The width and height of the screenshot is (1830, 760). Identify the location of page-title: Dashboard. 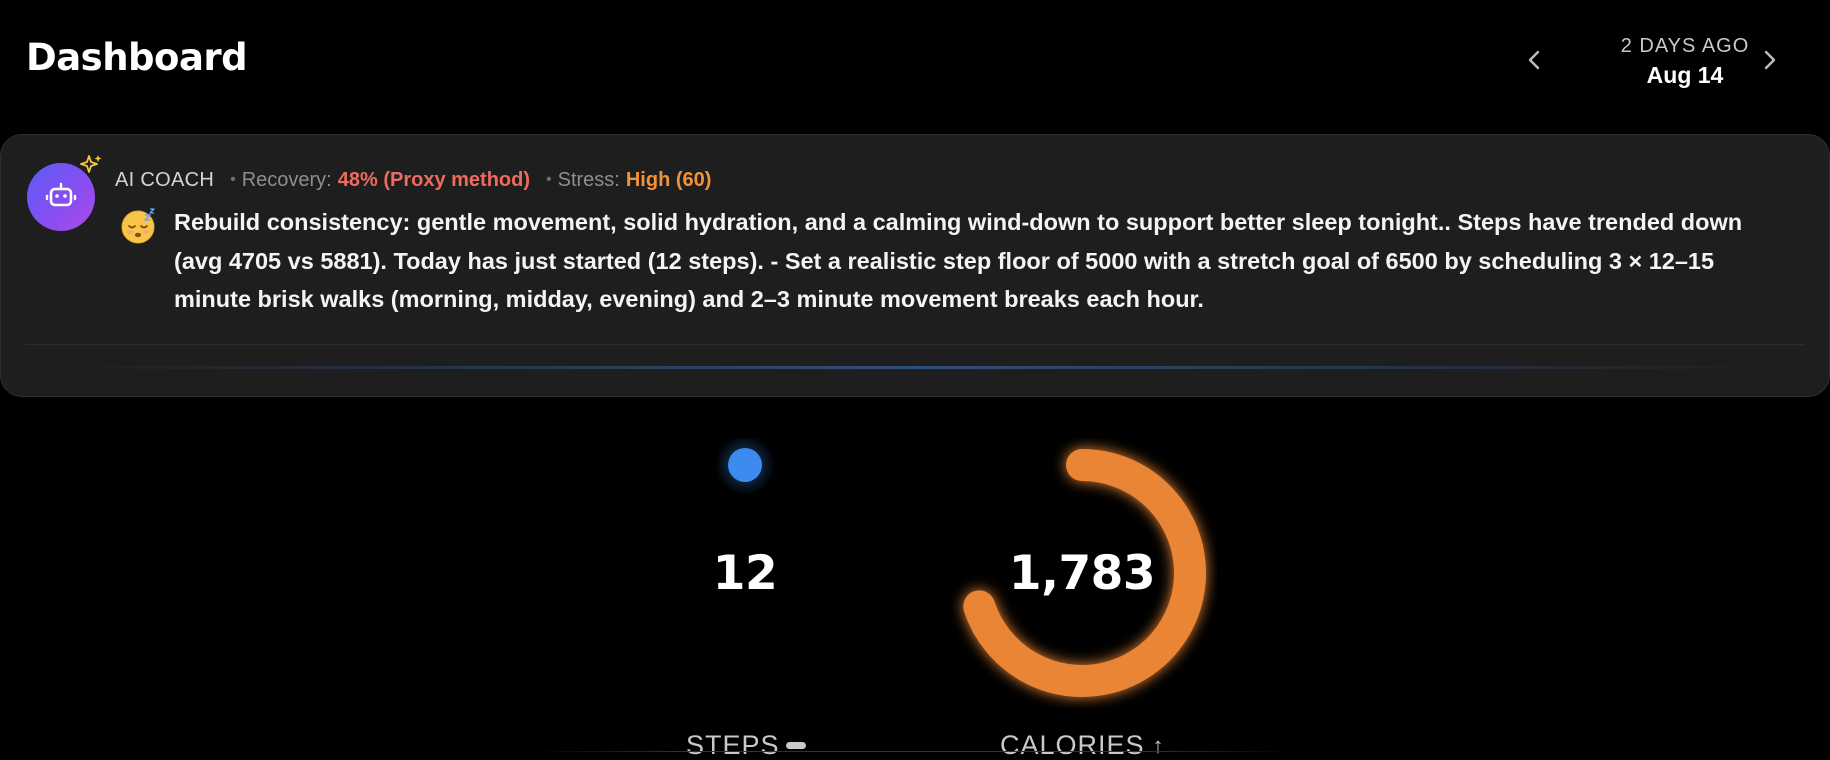
(137, 57).